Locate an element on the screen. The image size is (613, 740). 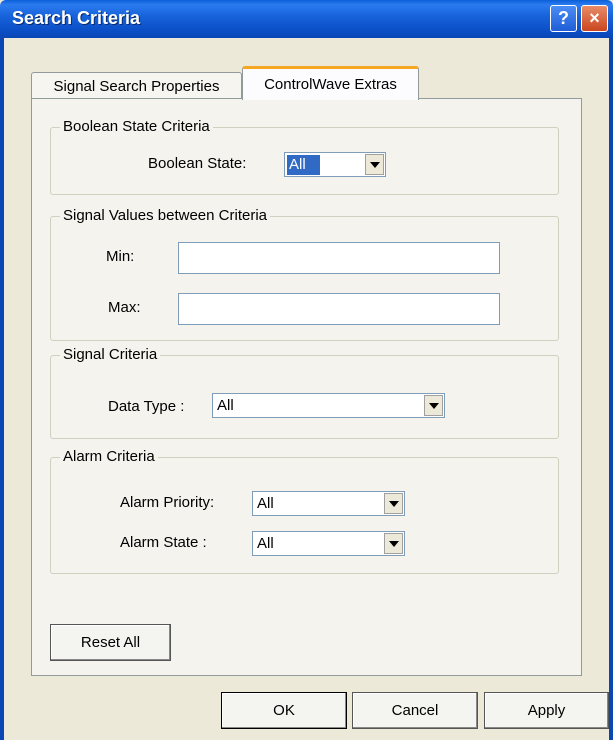
group-legend: Signal Values between Criteria is located at coordinates (165, 216).